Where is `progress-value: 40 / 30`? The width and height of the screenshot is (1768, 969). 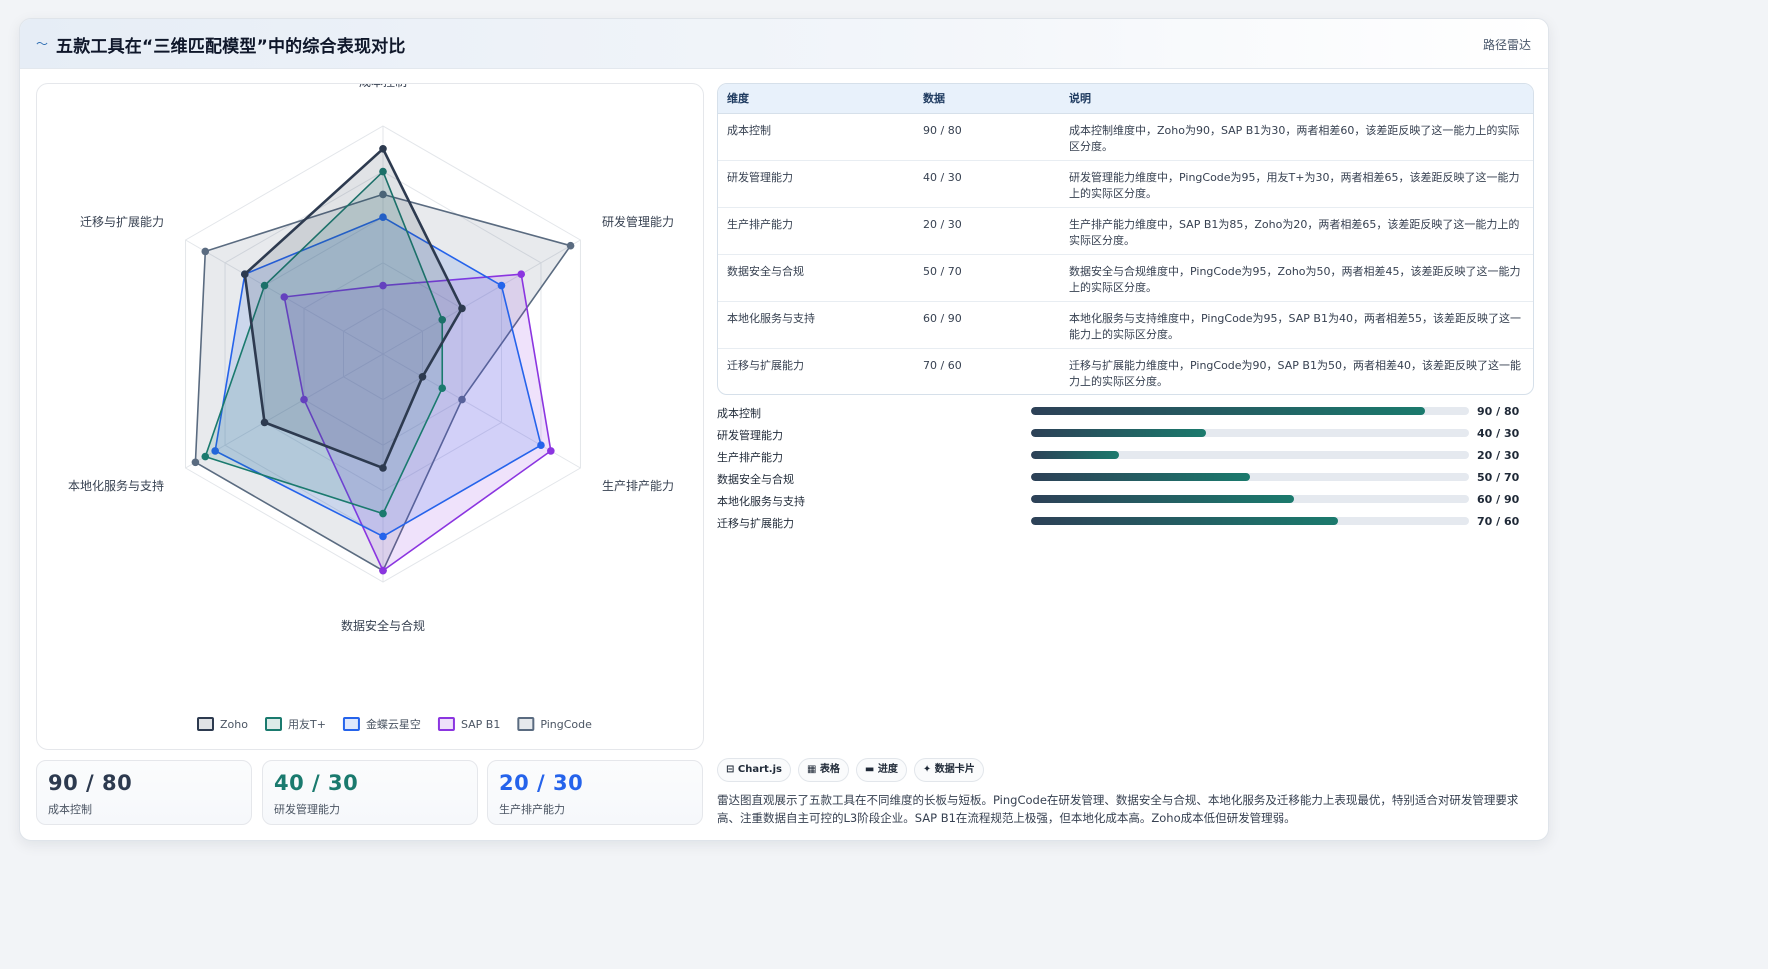
progress-value: 40 / 30 is located at coordinates (1498, 433).